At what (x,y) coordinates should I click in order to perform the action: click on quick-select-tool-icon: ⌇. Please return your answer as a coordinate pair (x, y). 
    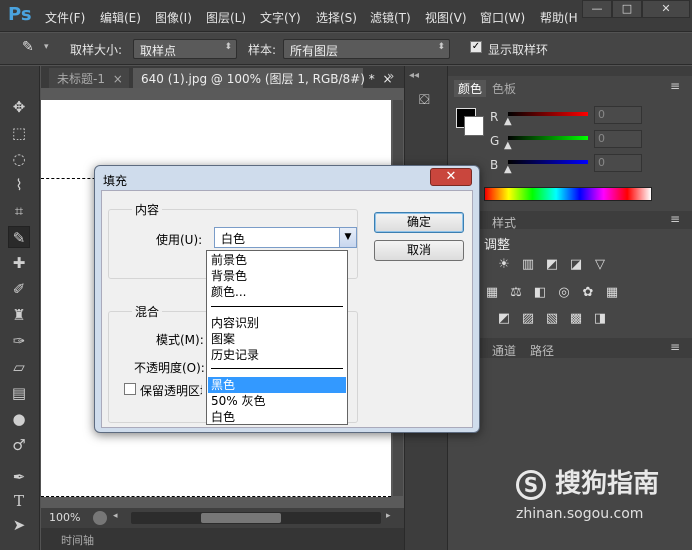
    Looking at the image, I should click on (19, 185).